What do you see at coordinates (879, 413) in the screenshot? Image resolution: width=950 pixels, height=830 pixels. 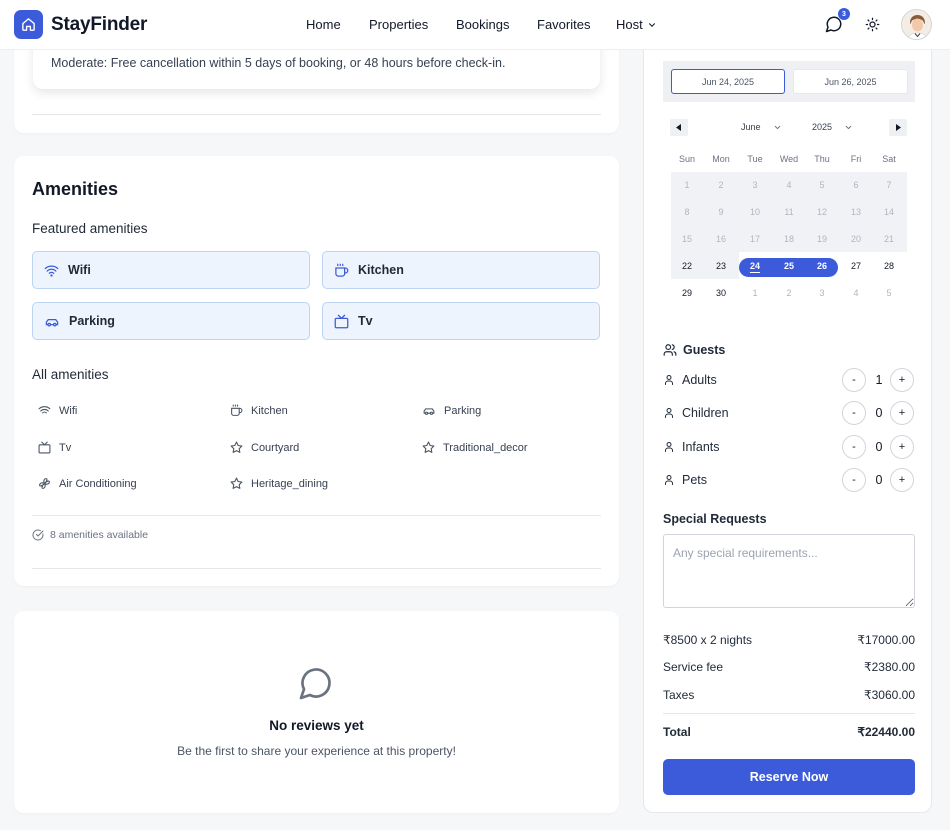 I see `children-count: 0` at bounding box center [879, 413].